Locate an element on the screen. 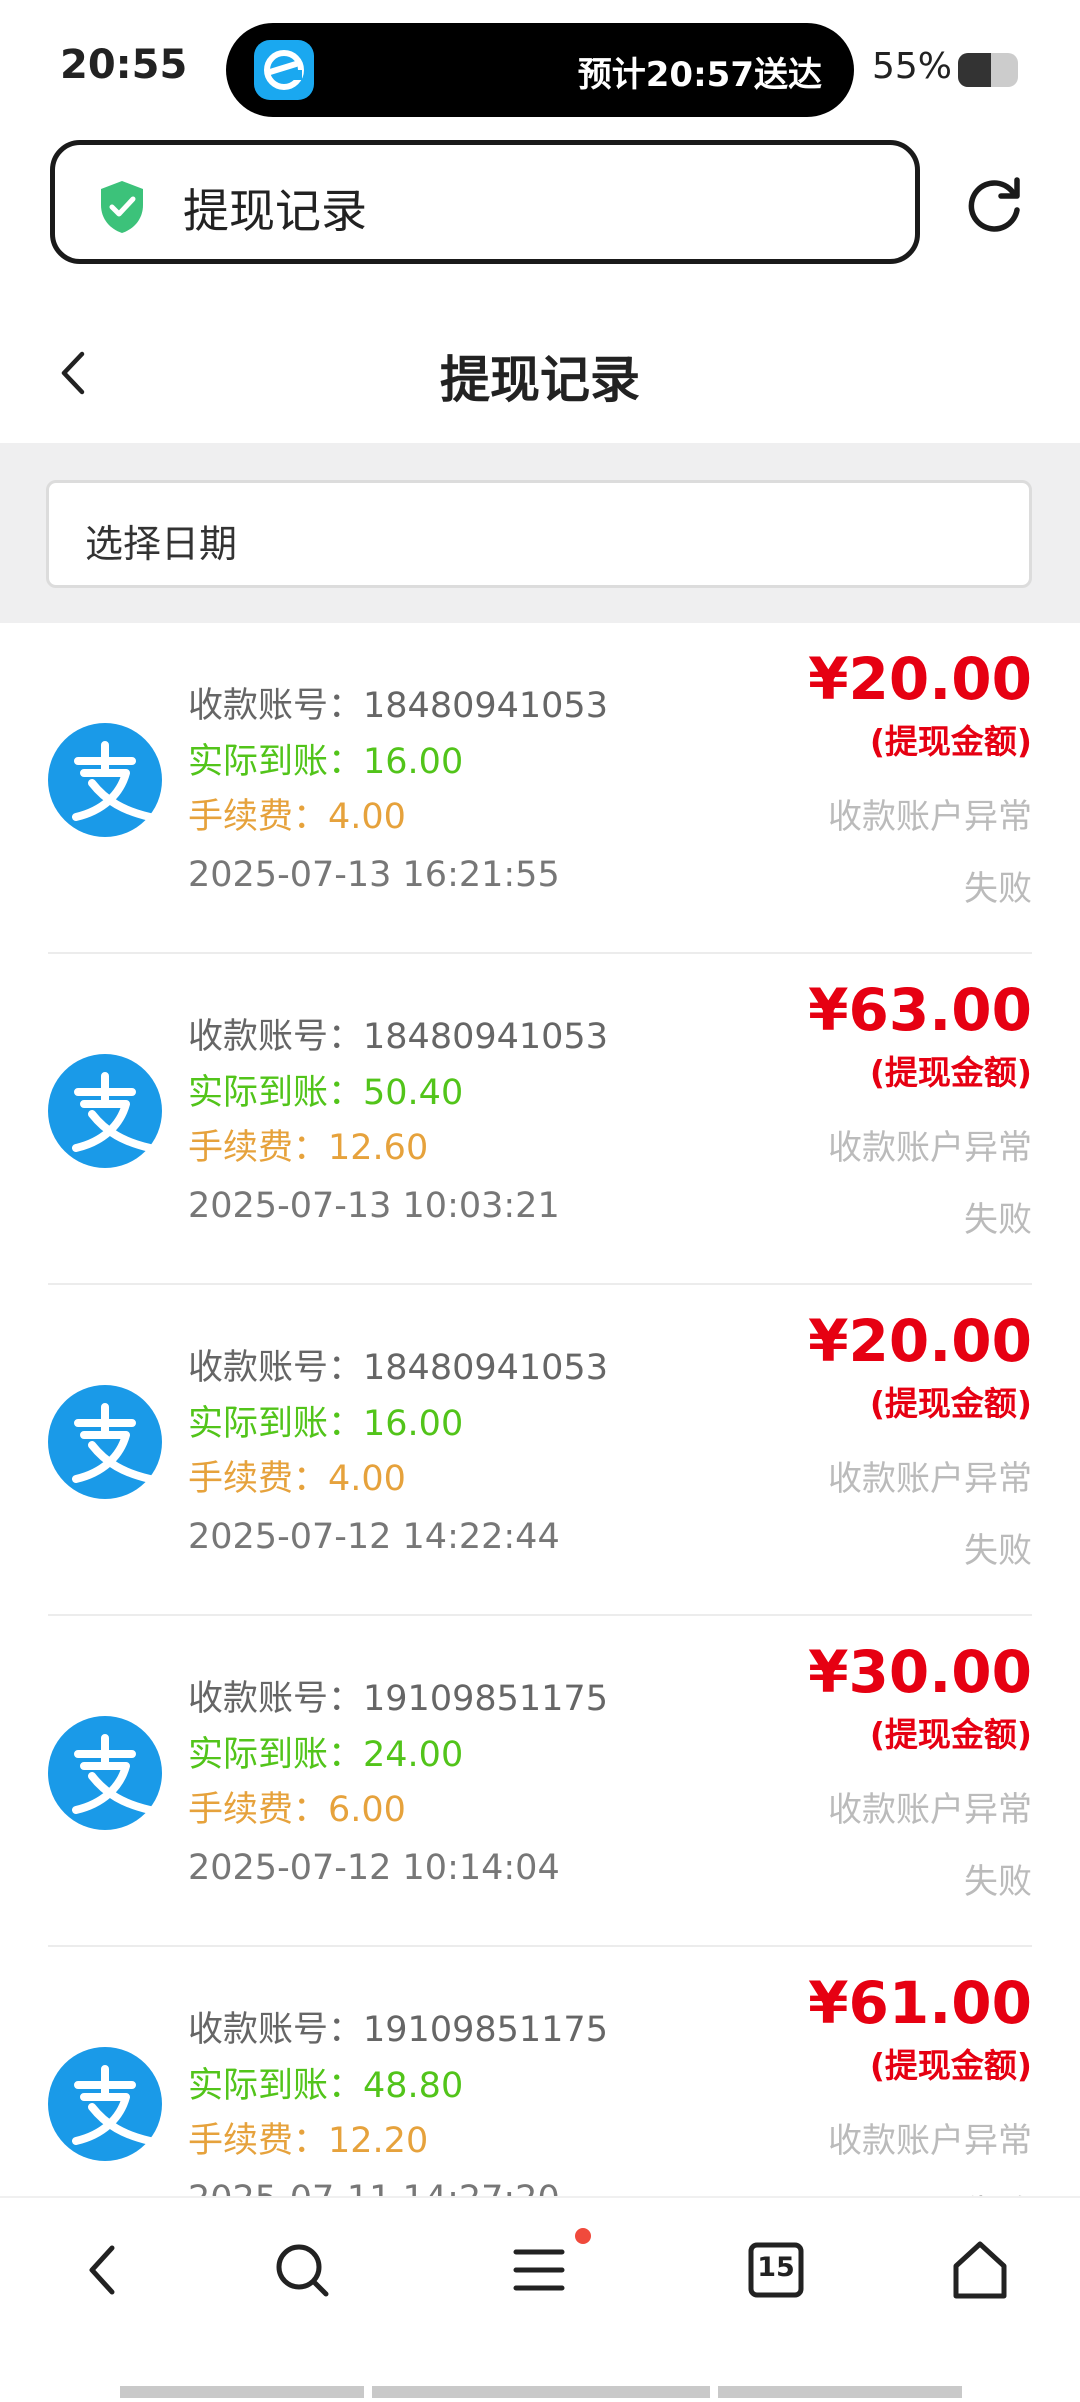 The width and height of the screenshot is (1080, 2402). record-time: 2025-07-13 16:21:55 is located at coordinates (374, 875).